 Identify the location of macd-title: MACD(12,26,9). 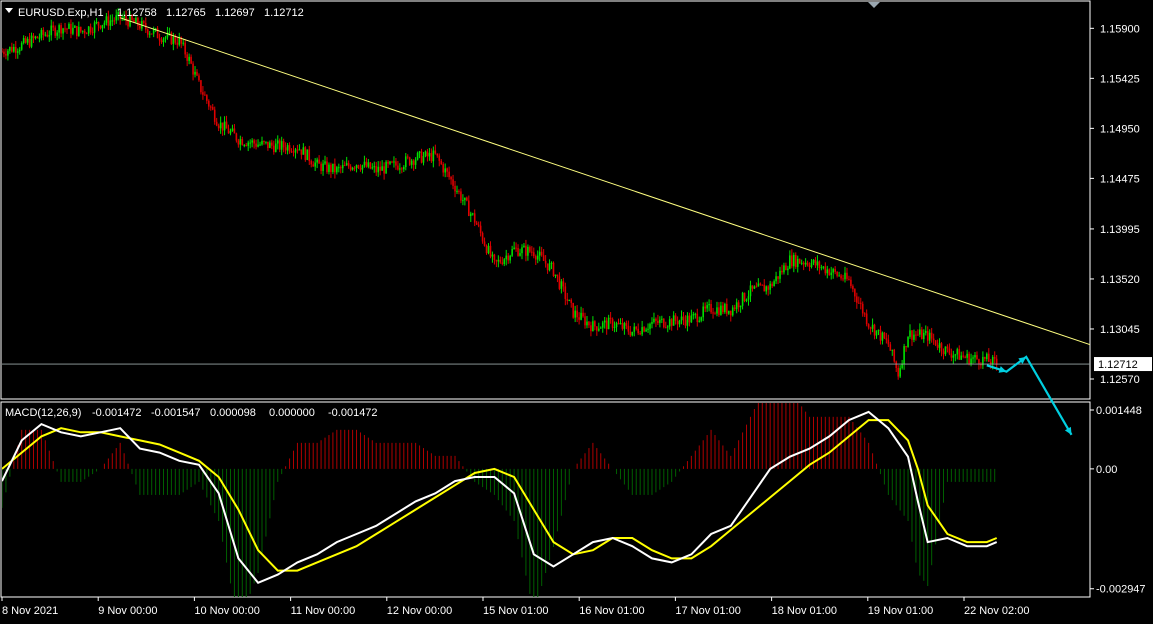
(43, 413).